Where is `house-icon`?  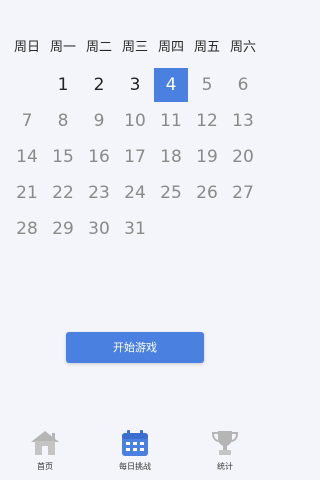 house-icon is located at coordinates (45, 443).